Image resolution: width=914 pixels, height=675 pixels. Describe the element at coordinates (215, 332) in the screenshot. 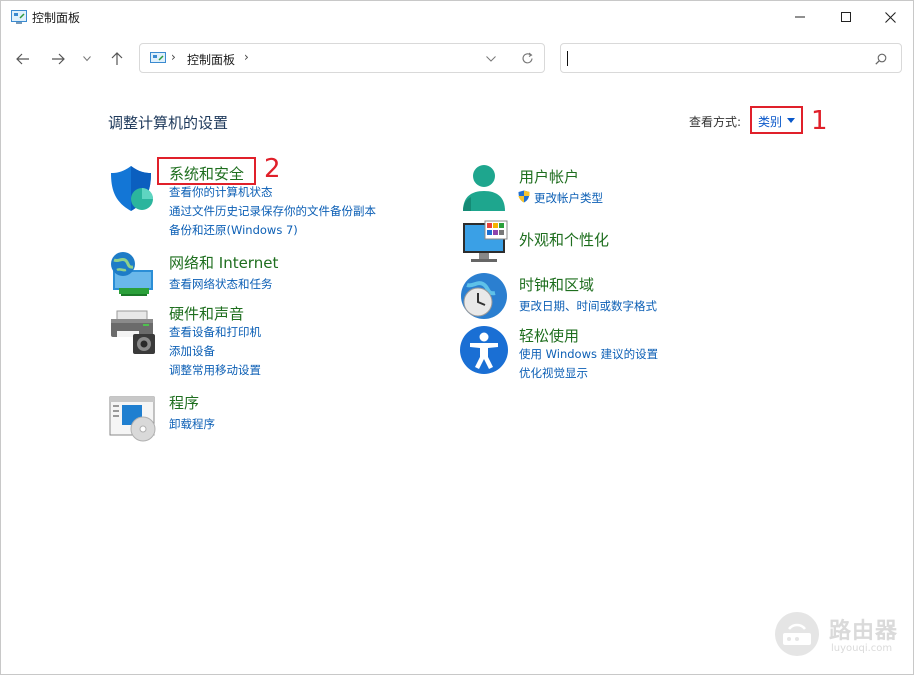

I see `link-devices-printers: 查看设备和打印机` at that location.